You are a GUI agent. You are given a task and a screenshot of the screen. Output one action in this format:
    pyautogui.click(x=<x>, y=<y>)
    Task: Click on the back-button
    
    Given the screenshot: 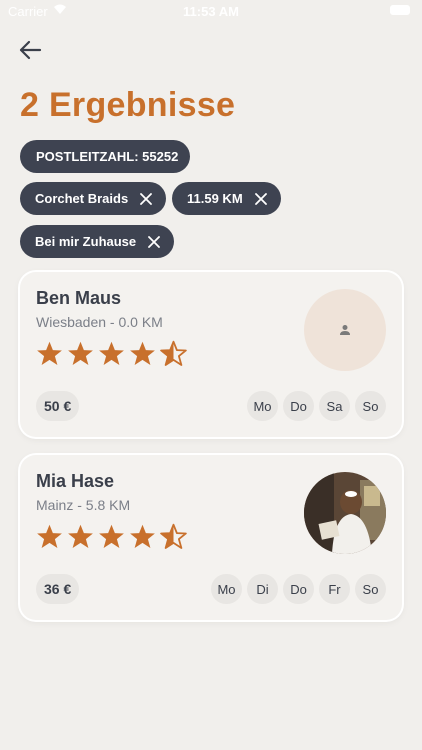 What is the action you would take?
    pyautogui.click(x=30, y=50)
    